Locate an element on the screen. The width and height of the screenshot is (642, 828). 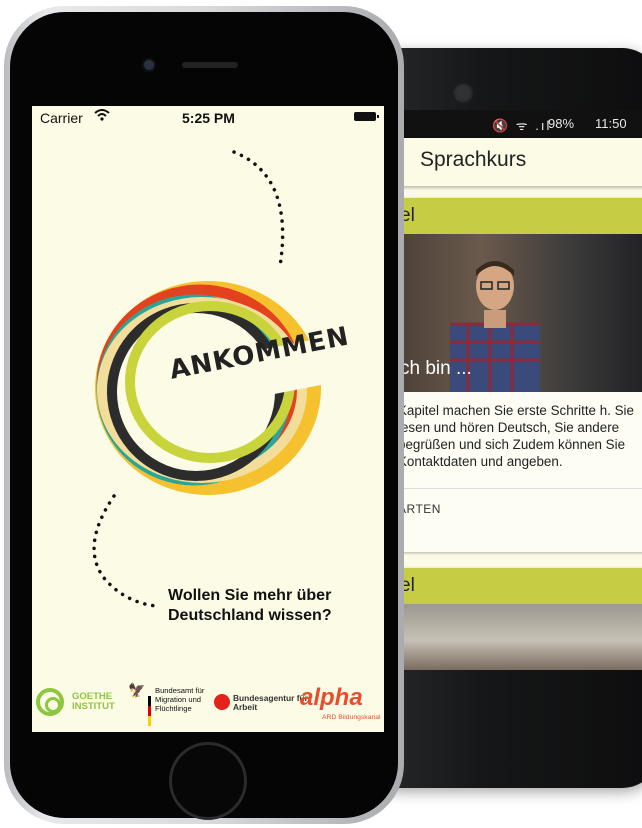
chapter-card-2: el is located at coordinates (521, 619).